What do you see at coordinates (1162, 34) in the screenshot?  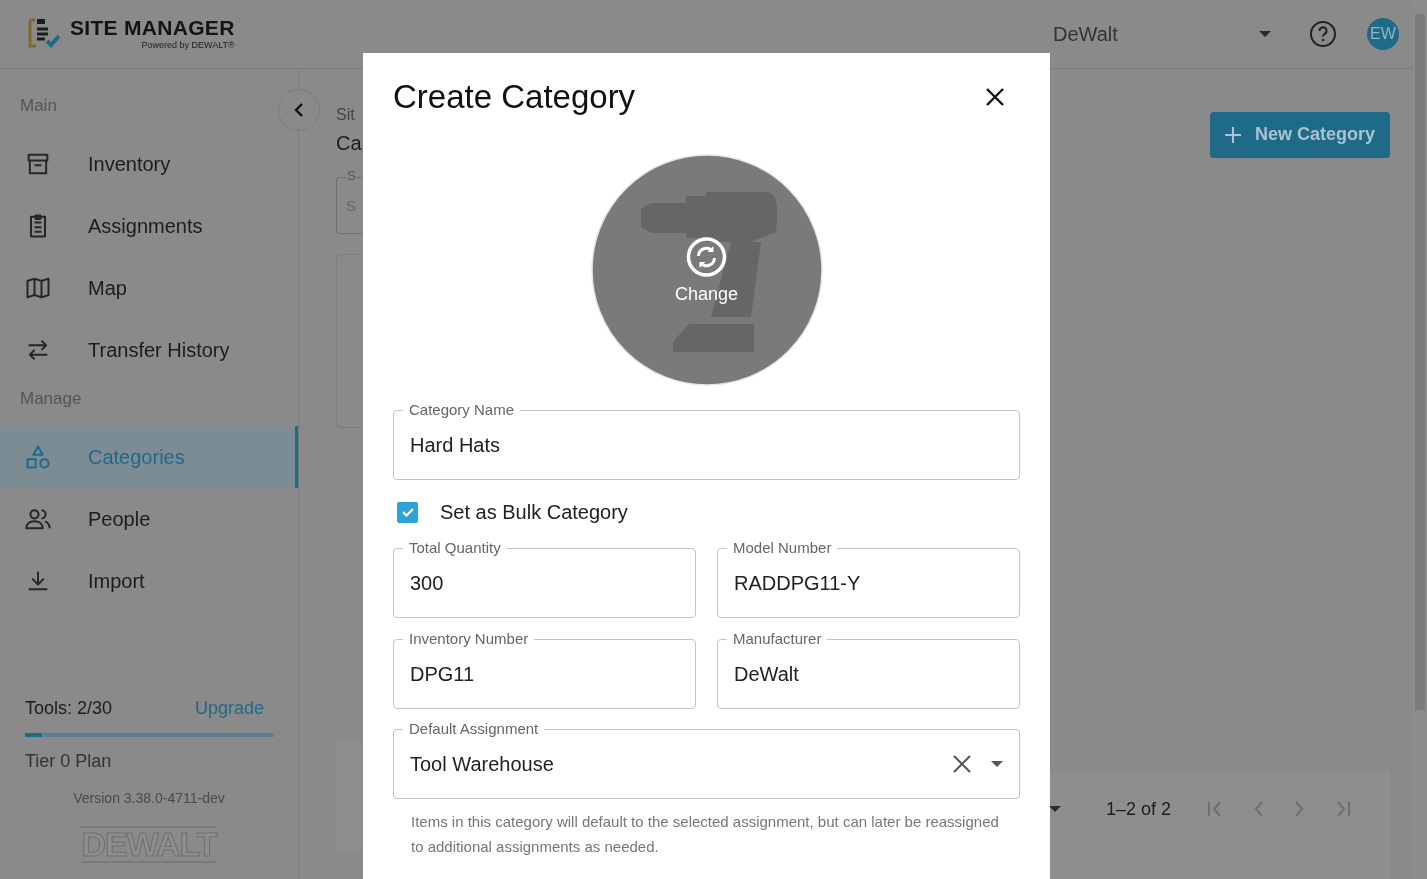 I see `organization-select: DeWalt` at bounding box center [1162, 34].